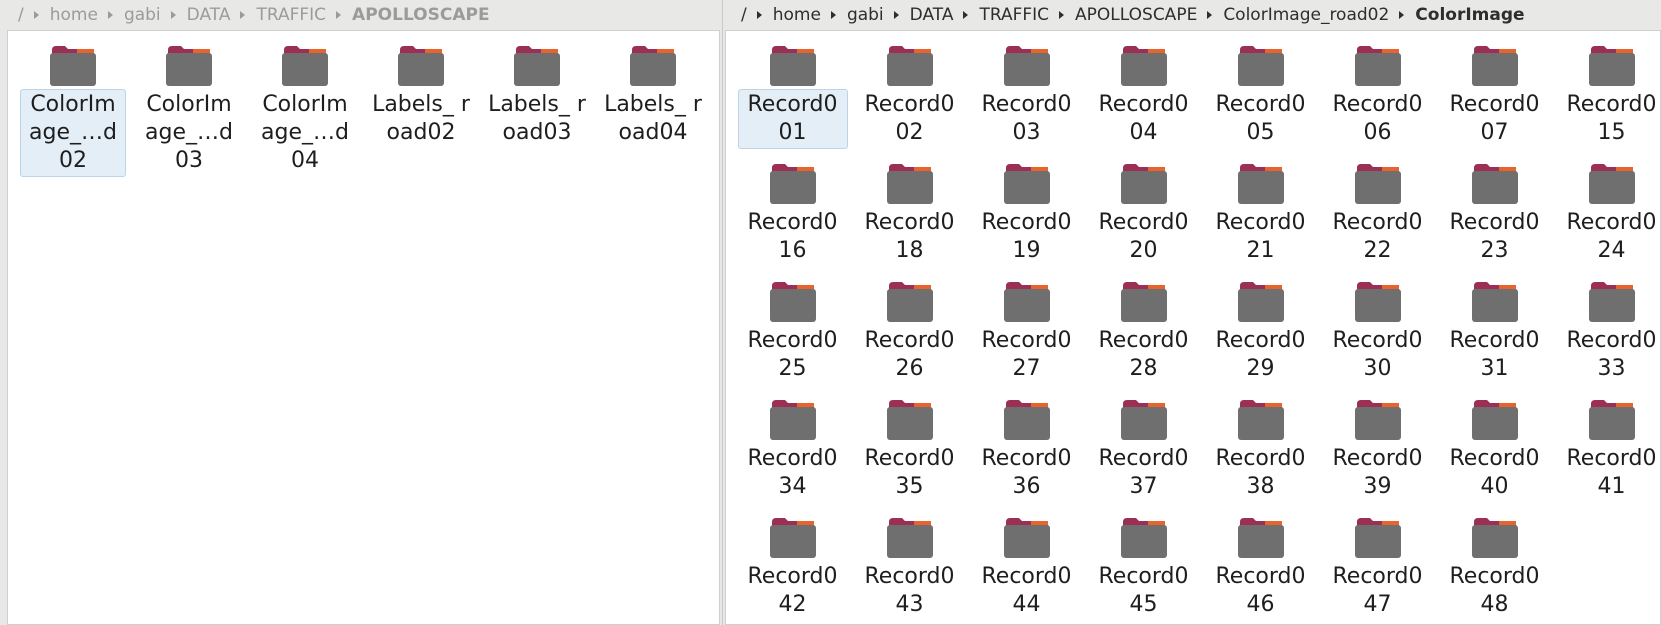 Image resolution: width=1661 pixels, height=625 pixels. What do you see at coordinates (1026, 236) in the screenshot?
I see `folder-label: Record019` at bounding box center [1026, 236].